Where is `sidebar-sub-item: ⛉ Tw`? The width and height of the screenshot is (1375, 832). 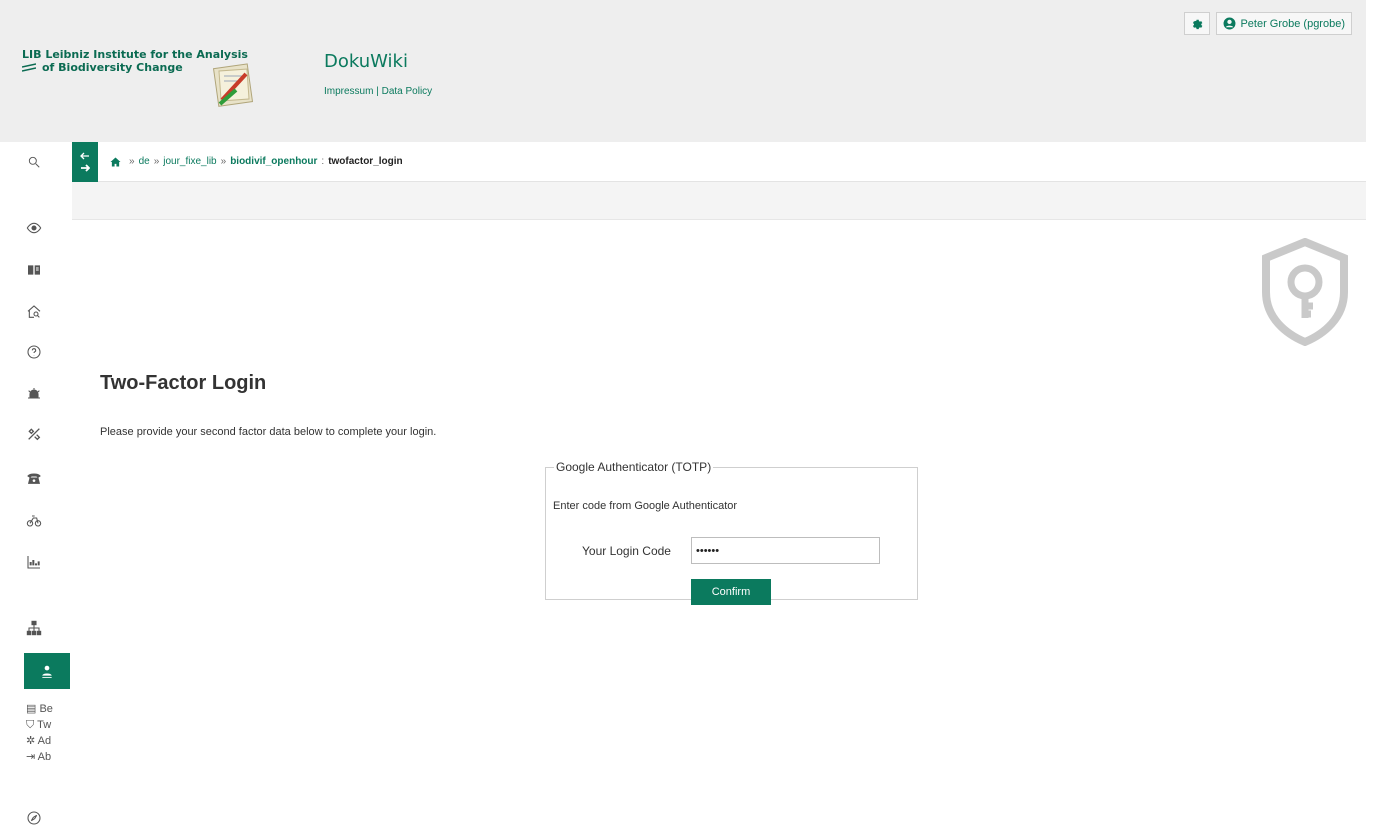 sidebar-sub-item: ⛉ Tw is located at coordinates (48, 725).